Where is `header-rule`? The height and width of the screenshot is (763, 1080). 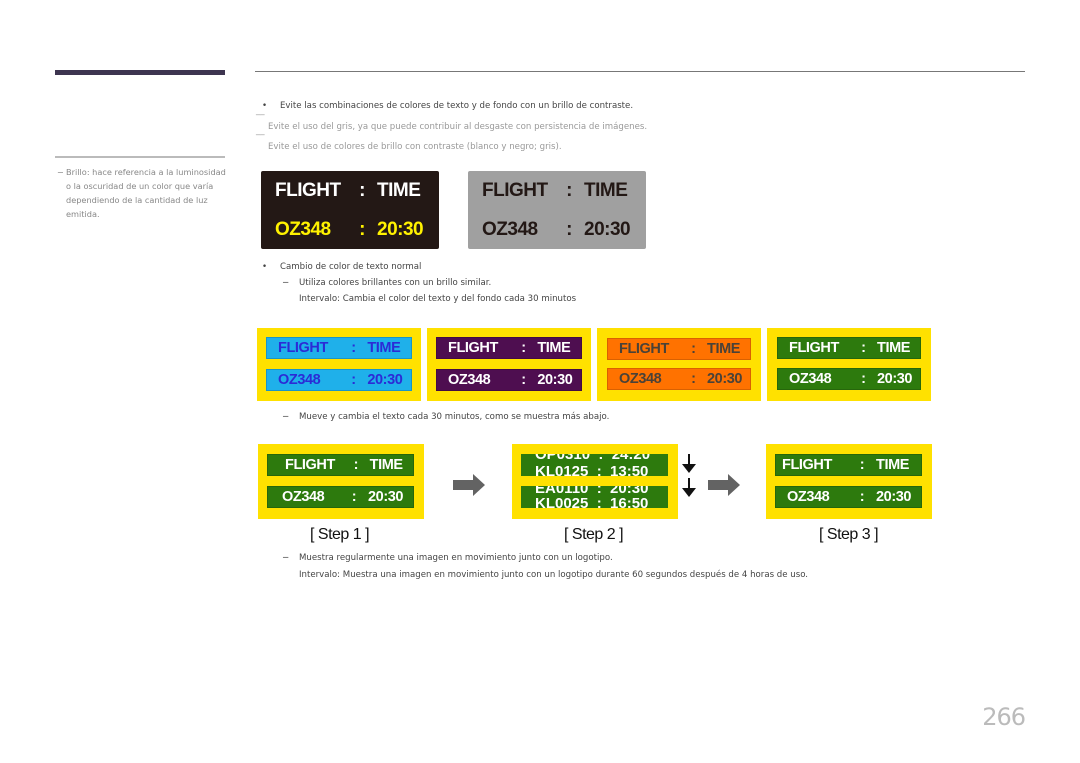 header-rule is located at coordinates (640, 71).